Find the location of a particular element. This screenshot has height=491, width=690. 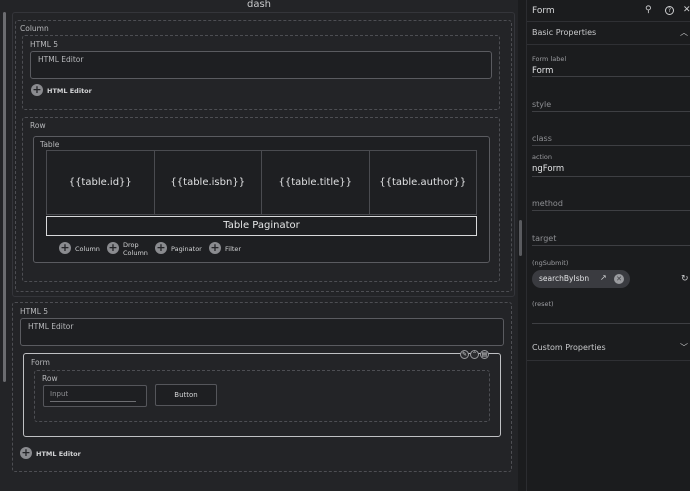

form-label-caption: Form label is located at coordinates (549, 59).